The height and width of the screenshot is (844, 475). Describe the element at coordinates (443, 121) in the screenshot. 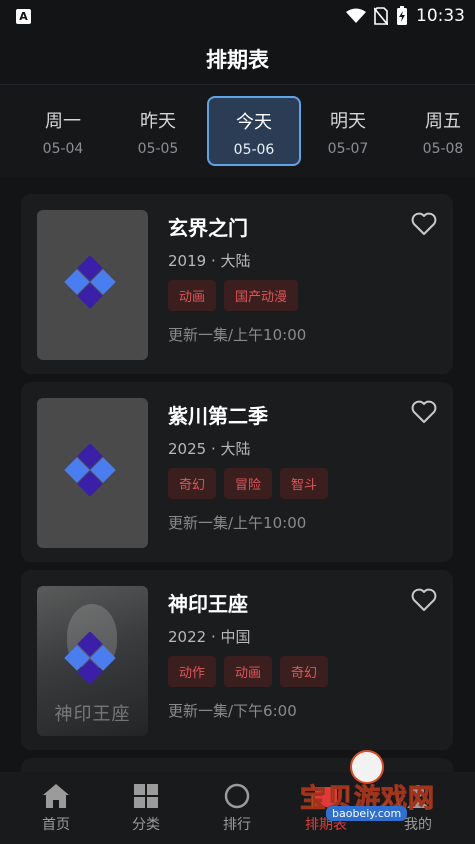

I see `day-name: 周五` at that location.